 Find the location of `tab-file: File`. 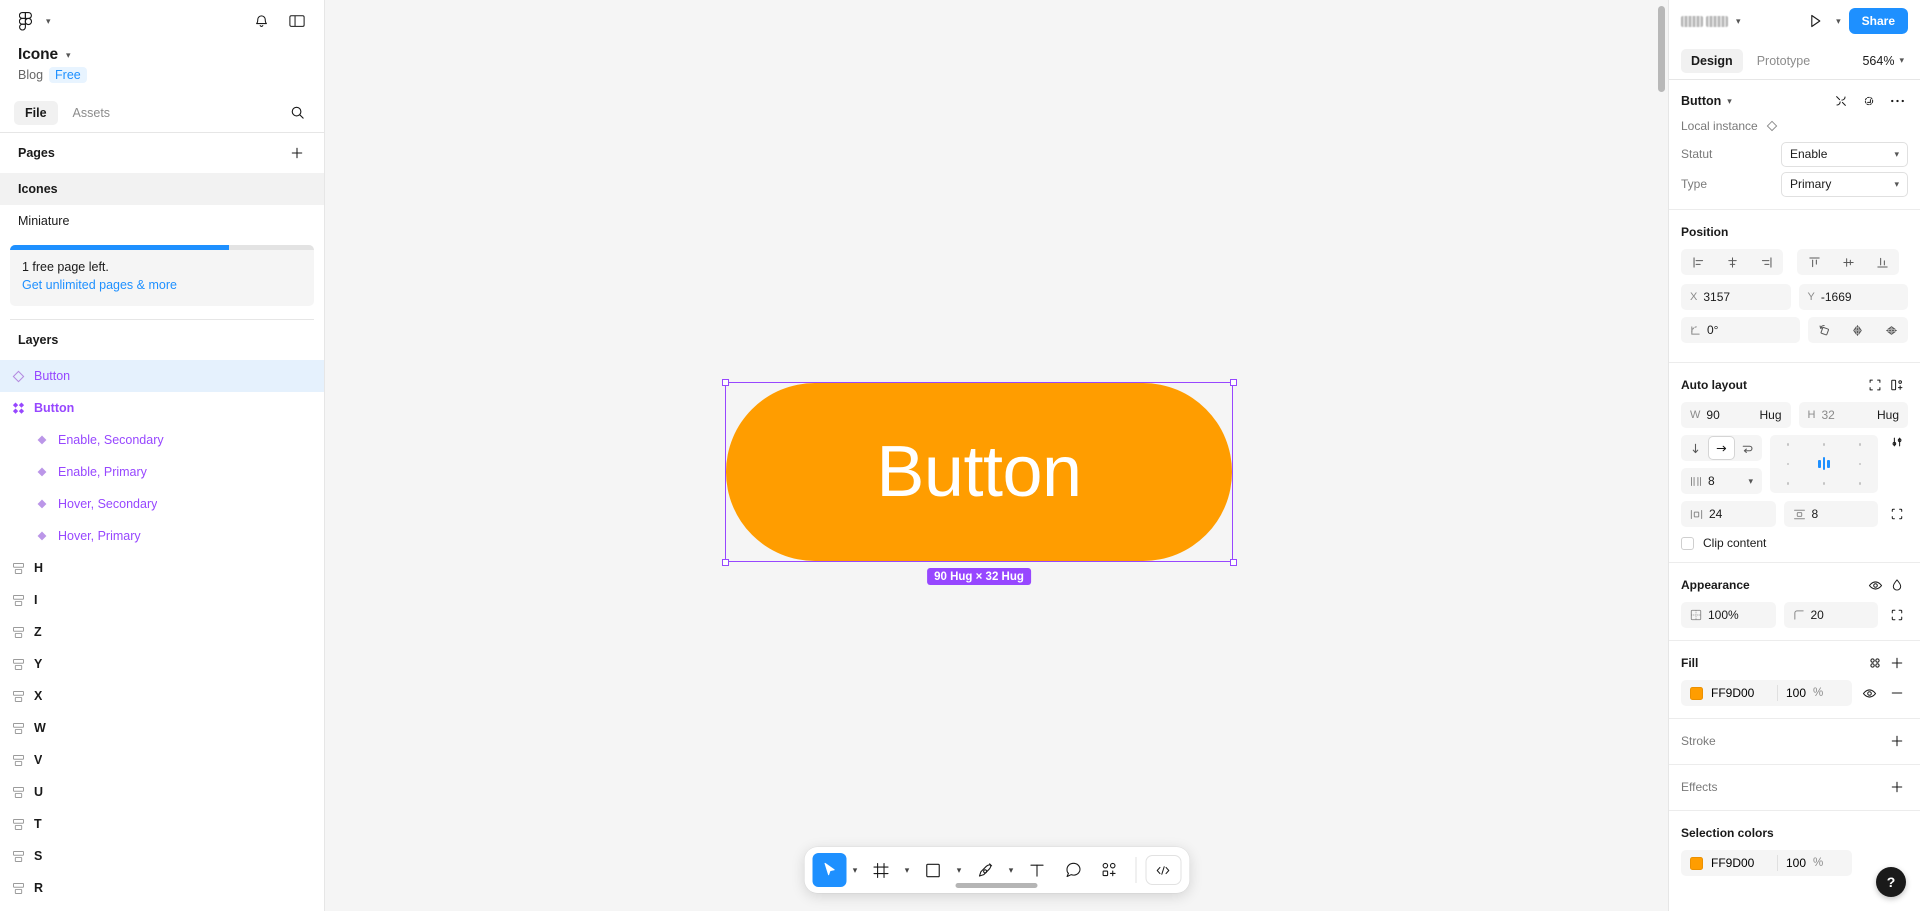

tab-file: File is located at coordinates (36, 112).